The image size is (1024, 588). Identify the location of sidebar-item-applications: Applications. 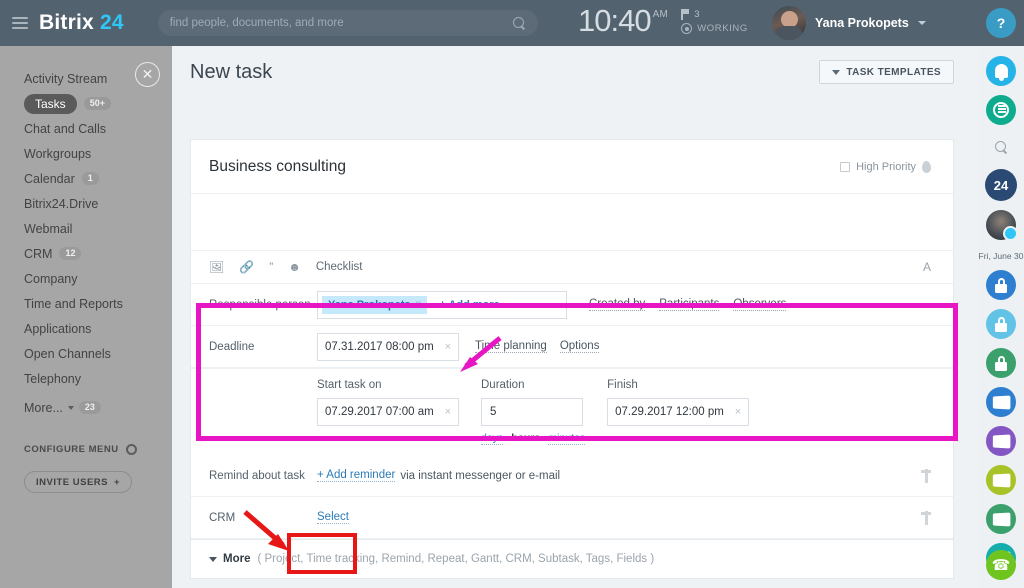
(86, 328).